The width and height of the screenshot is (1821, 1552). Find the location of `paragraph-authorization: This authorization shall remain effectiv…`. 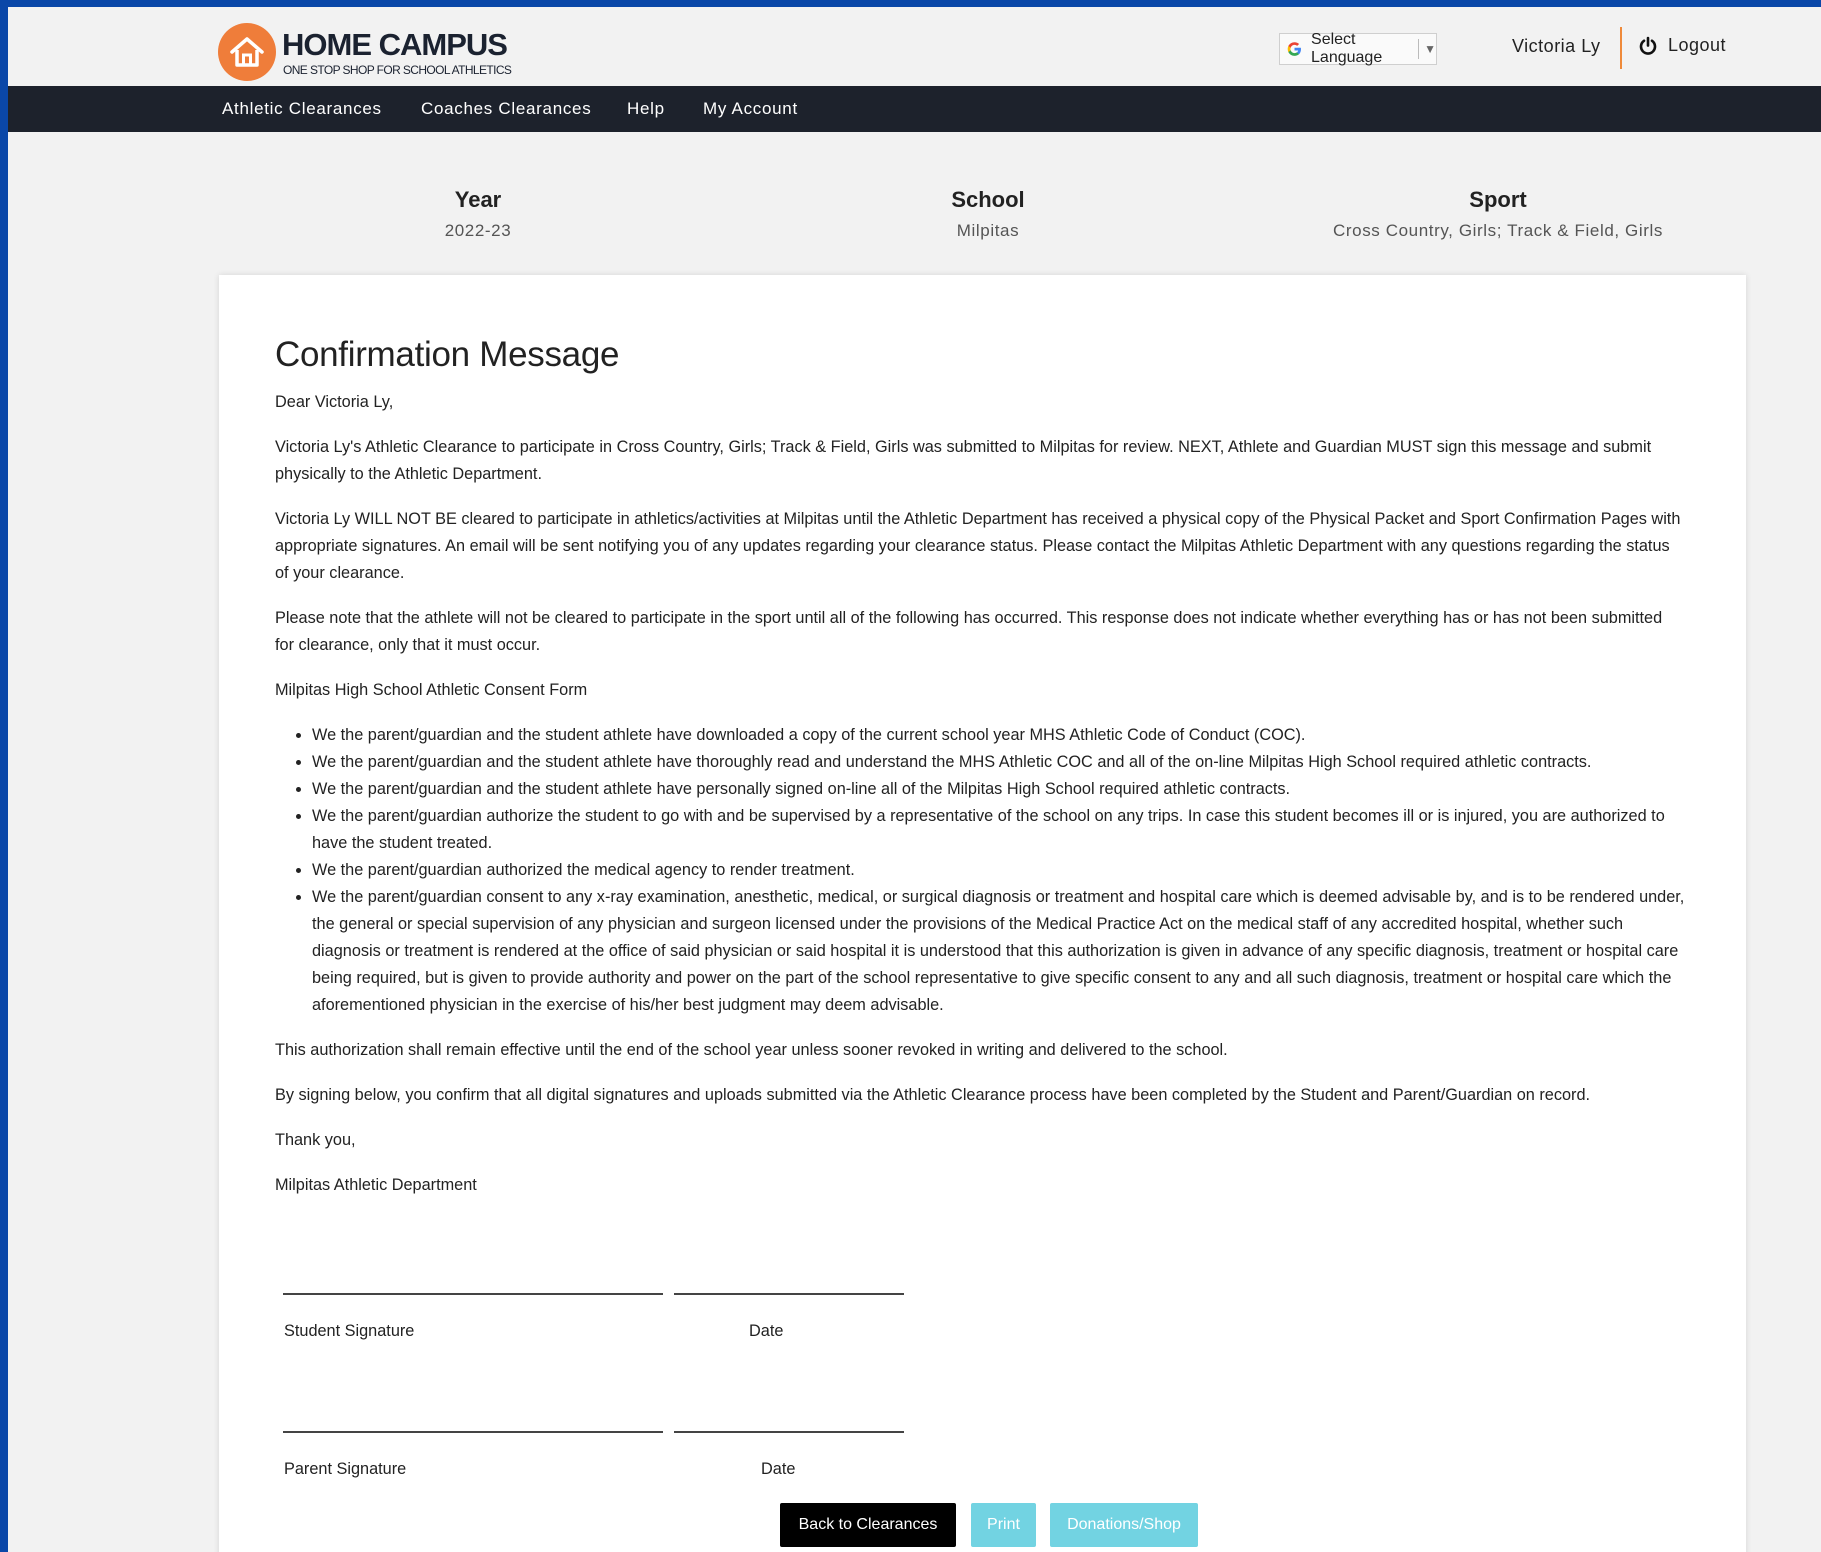

paragraph-authorization: This authorization shall remain effectiv… is located at coordinates (751, 1050).